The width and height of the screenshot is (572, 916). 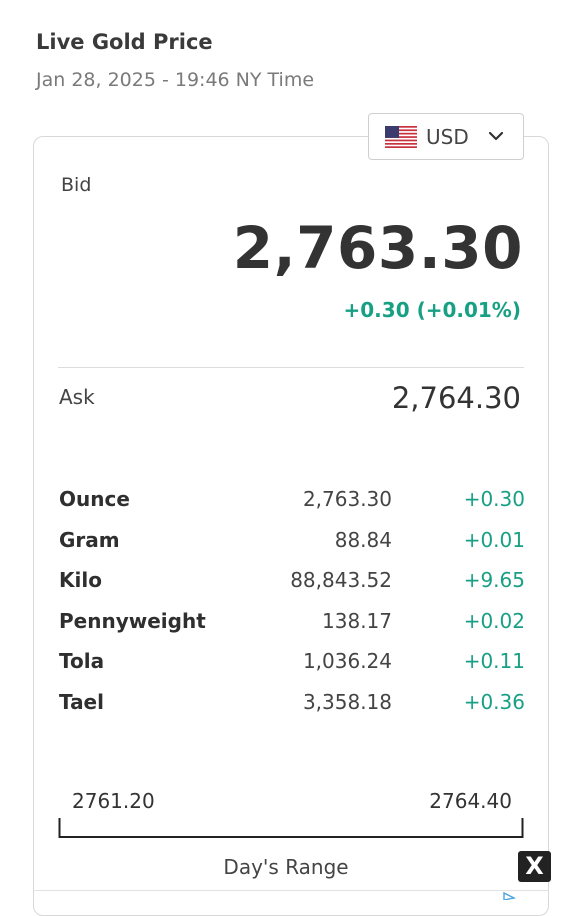 What do you see at coordinates (494, 539) in the screenshot?
I see `unit-change: +0.01` at bounding box center [494, 539].